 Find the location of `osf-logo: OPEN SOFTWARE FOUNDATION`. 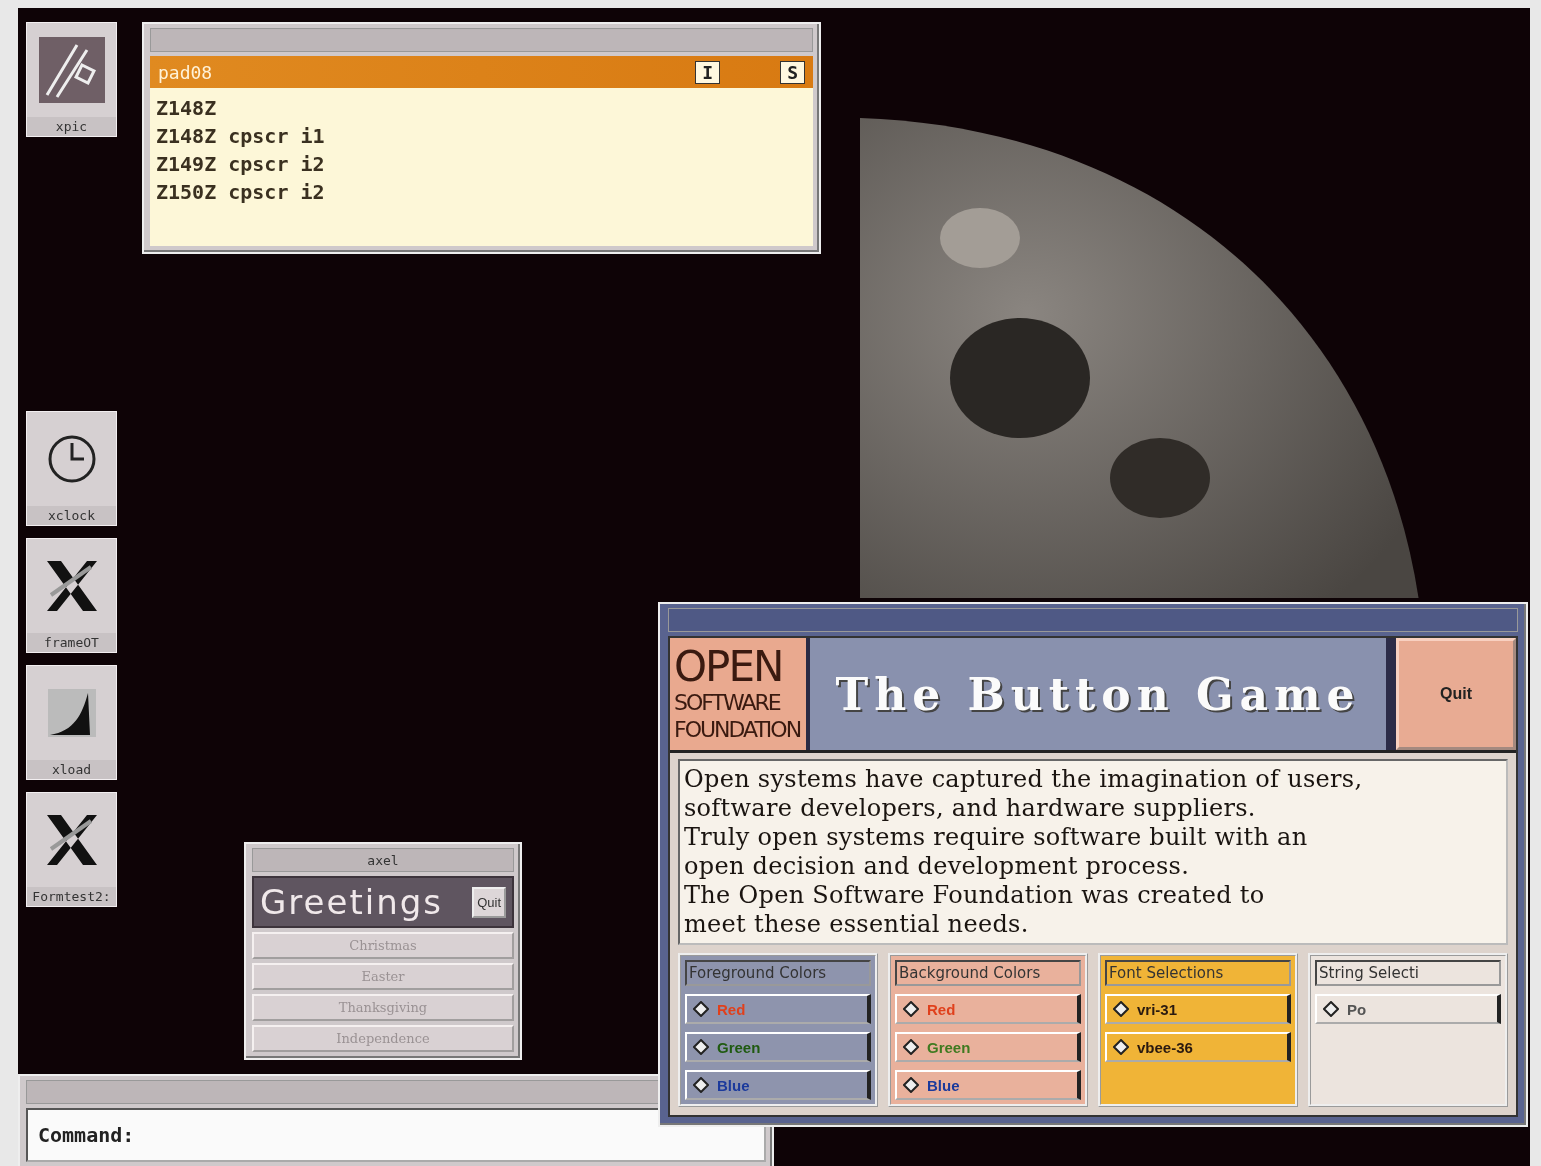

osf-logo: OPEN SOFTWARE FOUNDATION is located at coordinates (740, 694).